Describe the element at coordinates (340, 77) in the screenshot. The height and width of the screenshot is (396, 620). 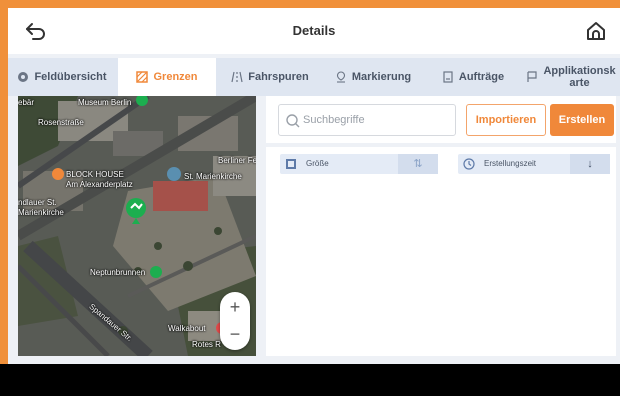
I see `marker-icon` at that location.